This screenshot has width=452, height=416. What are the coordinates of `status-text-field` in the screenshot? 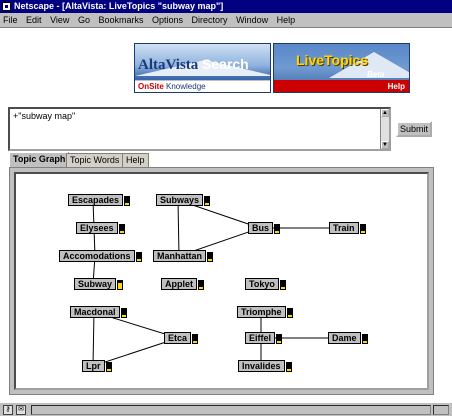 It's located at (231, 410).